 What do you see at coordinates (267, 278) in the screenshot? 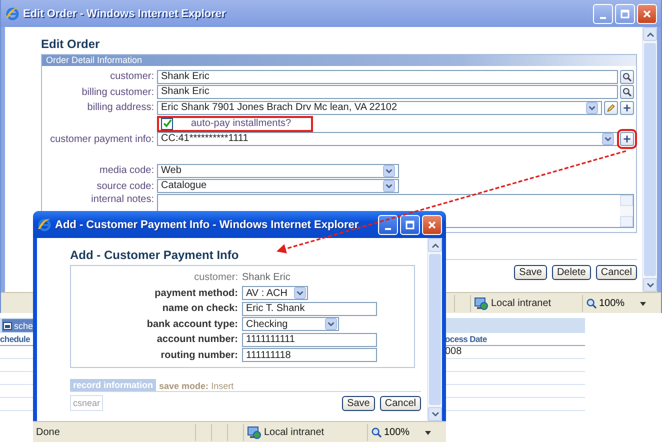
I see `field-value: Shank Eric` at bounding box center [267, 278].